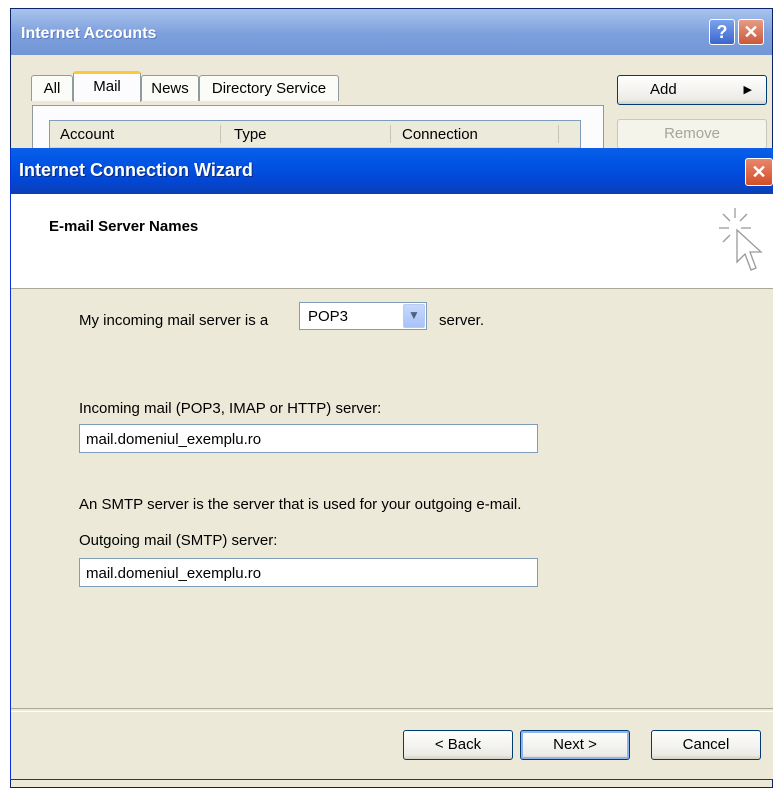  What do you see at coordinates (89, 33) in the screenshot?
I see `accounts-window-title: Internet Accounts` at bounding box center [89, 33].